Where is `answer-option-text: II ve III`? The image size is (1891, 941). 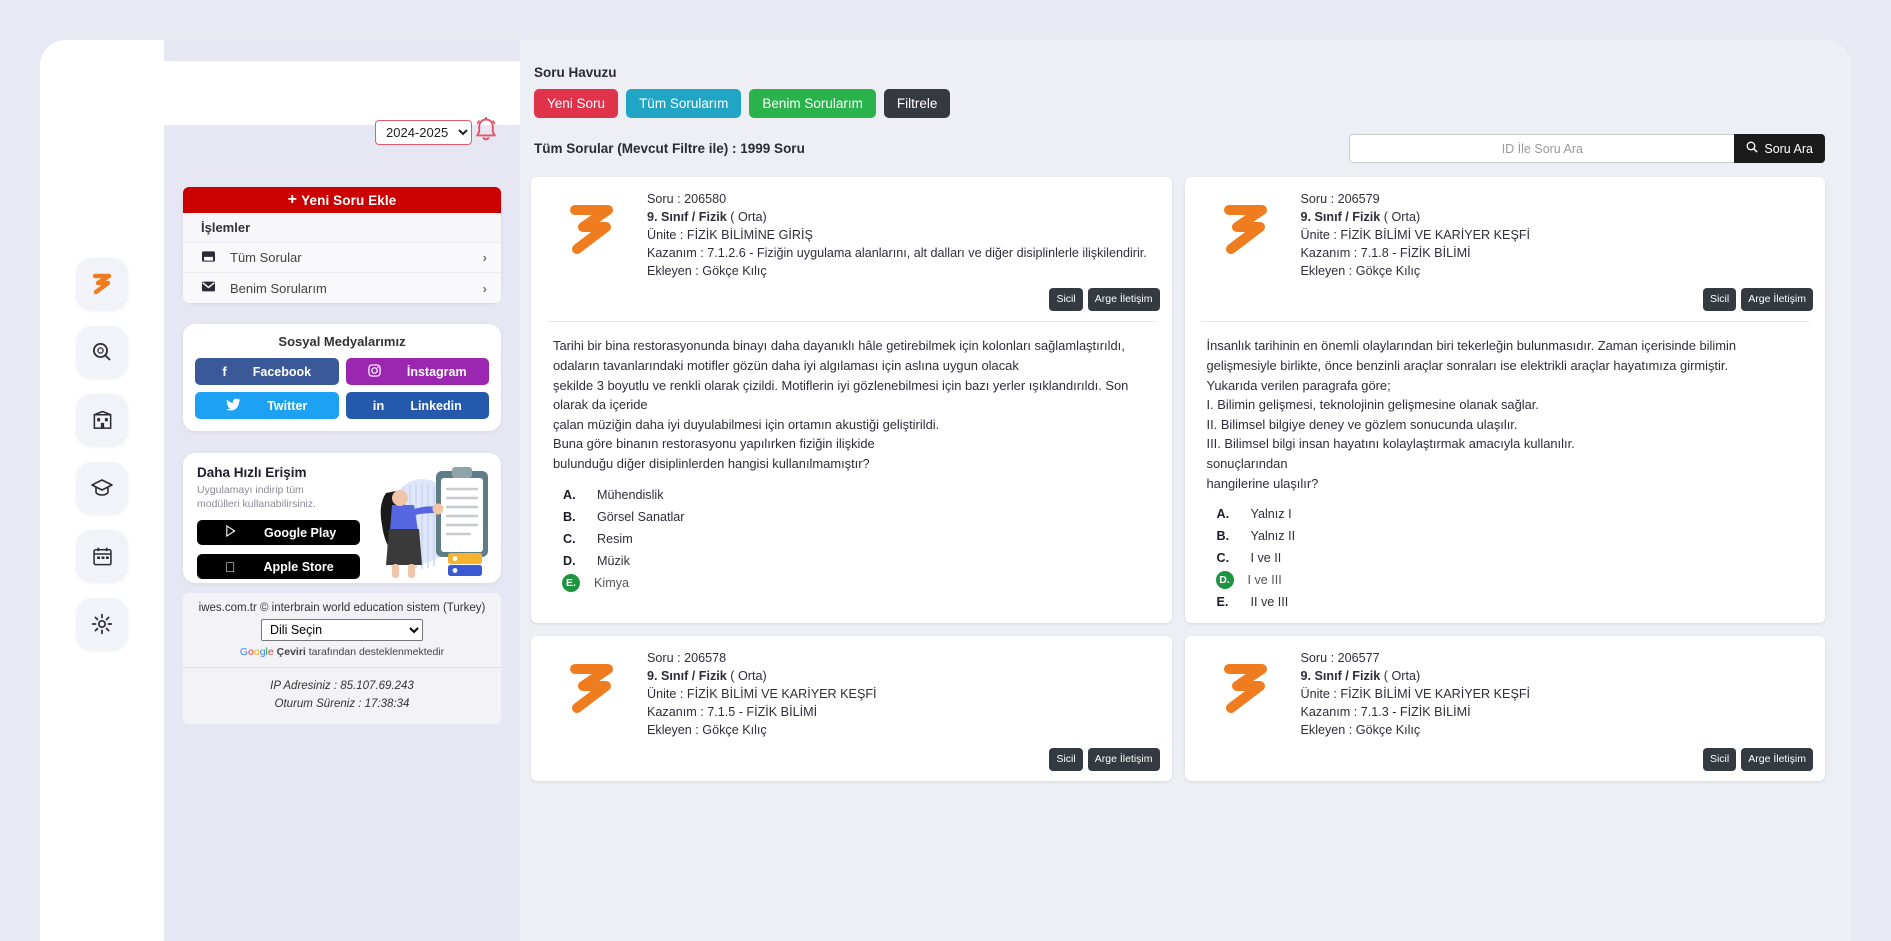 answer-option-text: II ve III is located at coordinates (1269, 602).